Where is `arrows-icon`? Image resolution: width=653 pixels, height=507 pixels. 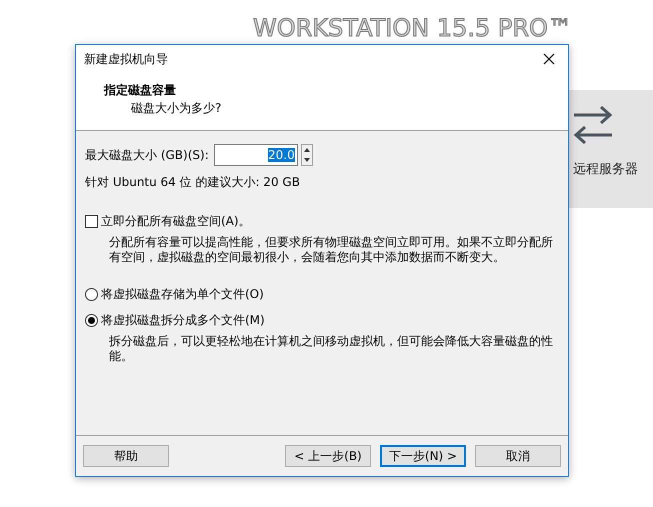
arrows-icon is located at coordinates (593, 125).